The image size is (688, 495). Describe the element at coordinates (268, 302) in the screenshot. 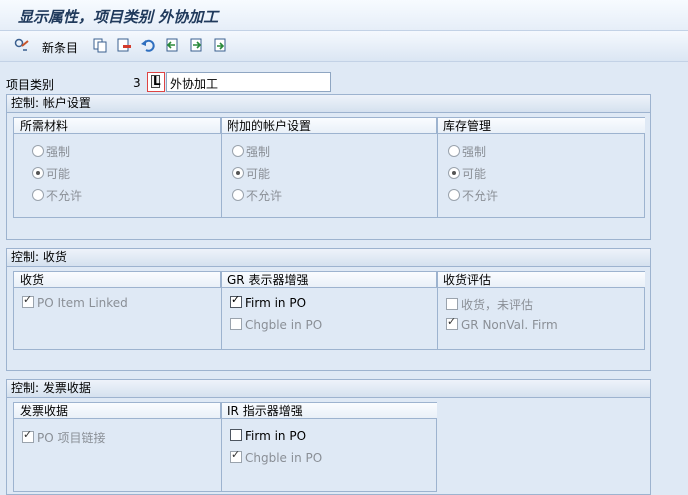

I see `checkbox-option: ✓ Firm in PO` at that location.